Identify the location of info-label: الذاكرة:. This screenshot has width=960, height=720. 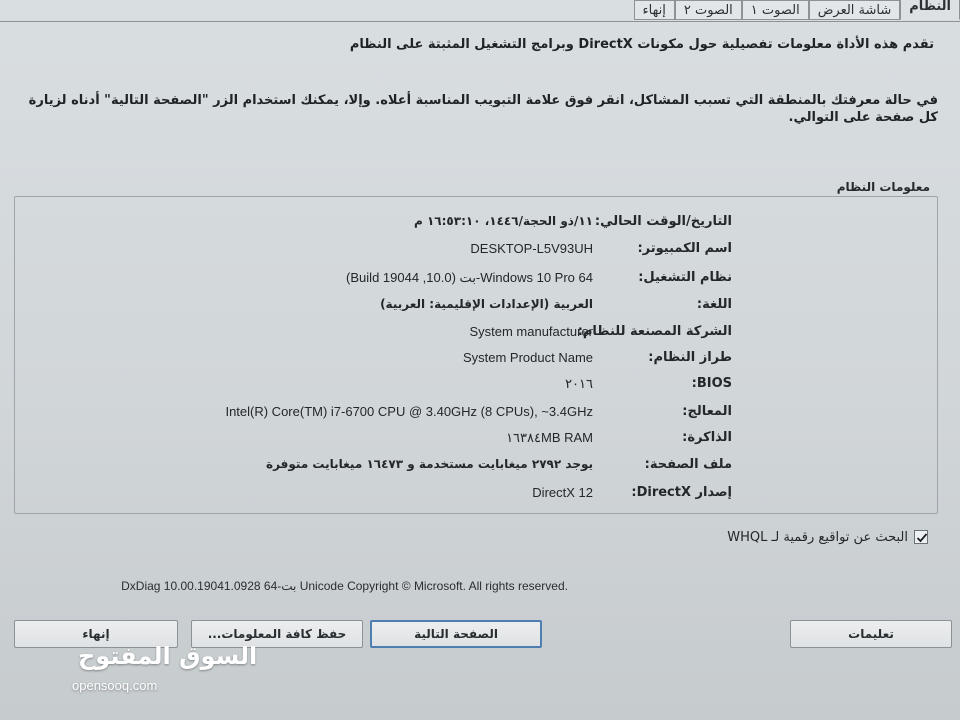
(707, 437).